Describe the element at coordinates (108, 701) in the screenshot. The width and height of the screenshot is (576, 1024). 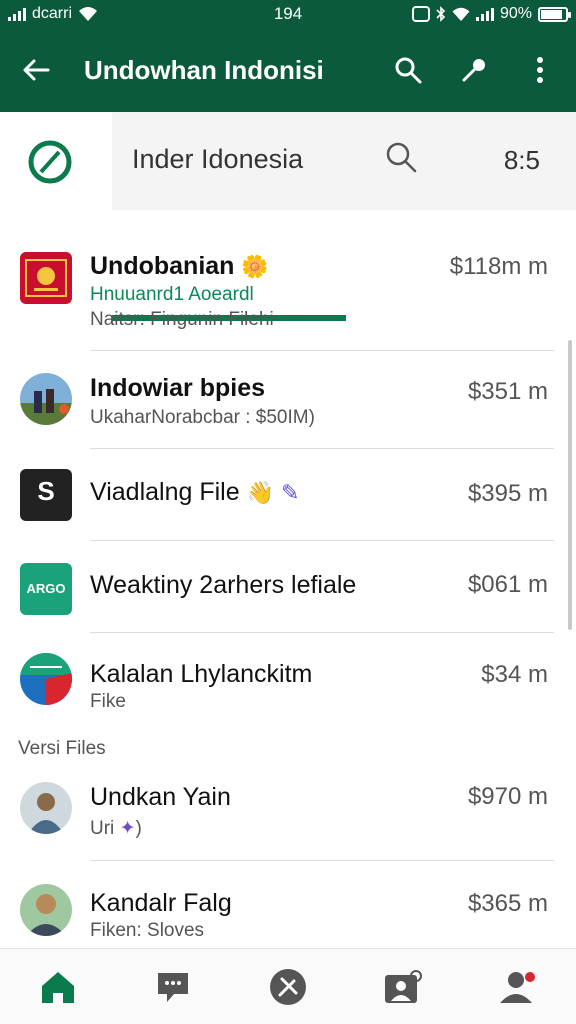
I see `item-detail: Fike` at that location.